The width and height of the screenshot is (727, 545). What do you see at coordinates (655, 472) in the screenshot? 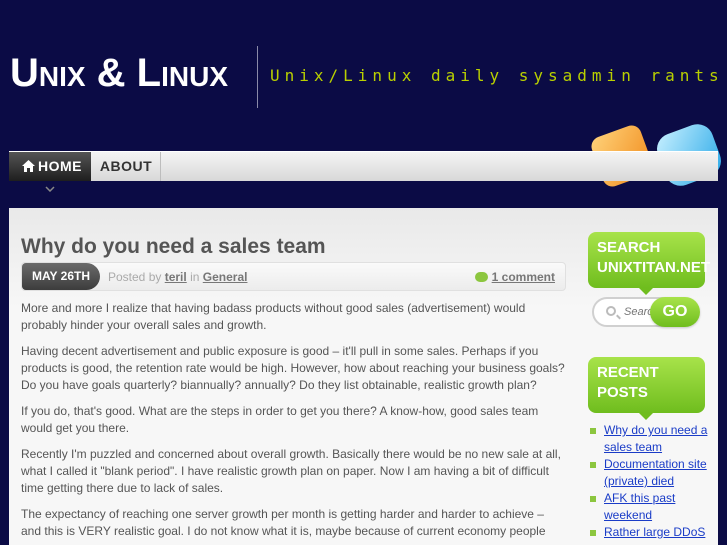
I see `recent-post-link: Documentation site (private) died` at bounding box center [655, 472].